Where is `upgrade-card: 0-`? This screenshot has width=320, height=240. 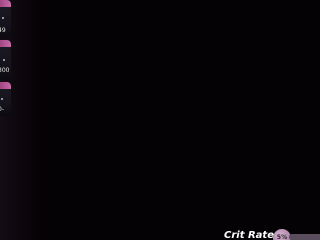
upgrade-card: 0- is located at coordinates (5, 99).